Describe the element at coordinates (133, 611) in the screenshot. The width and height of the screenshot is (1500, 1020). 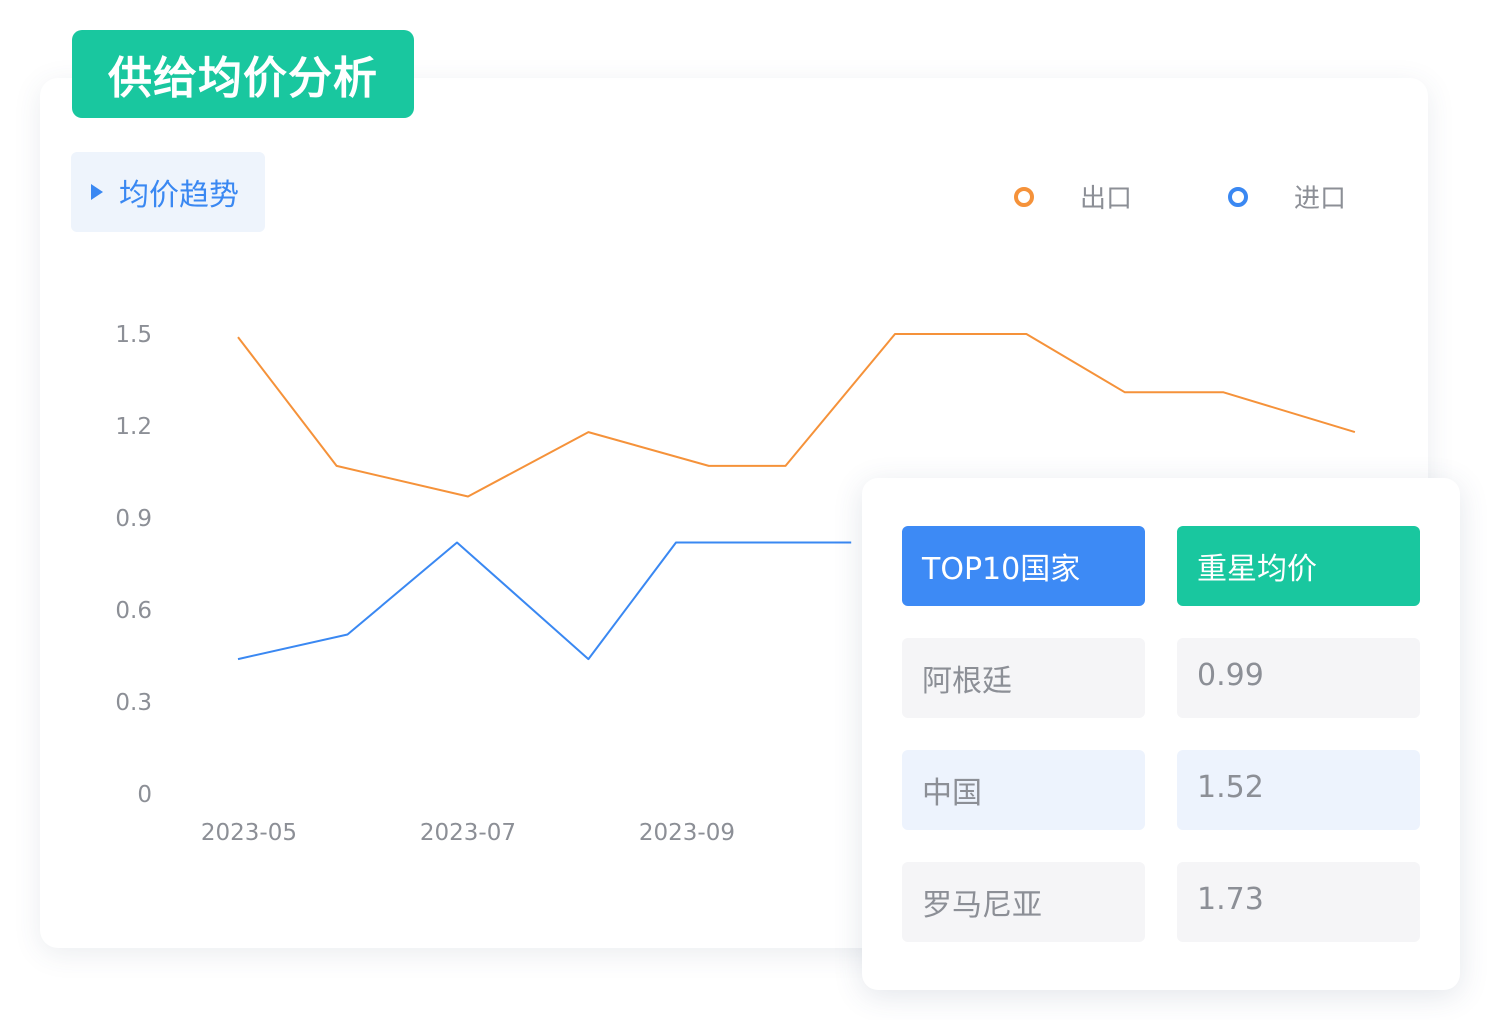
I see `y-tick-label: 0.6` at that location.